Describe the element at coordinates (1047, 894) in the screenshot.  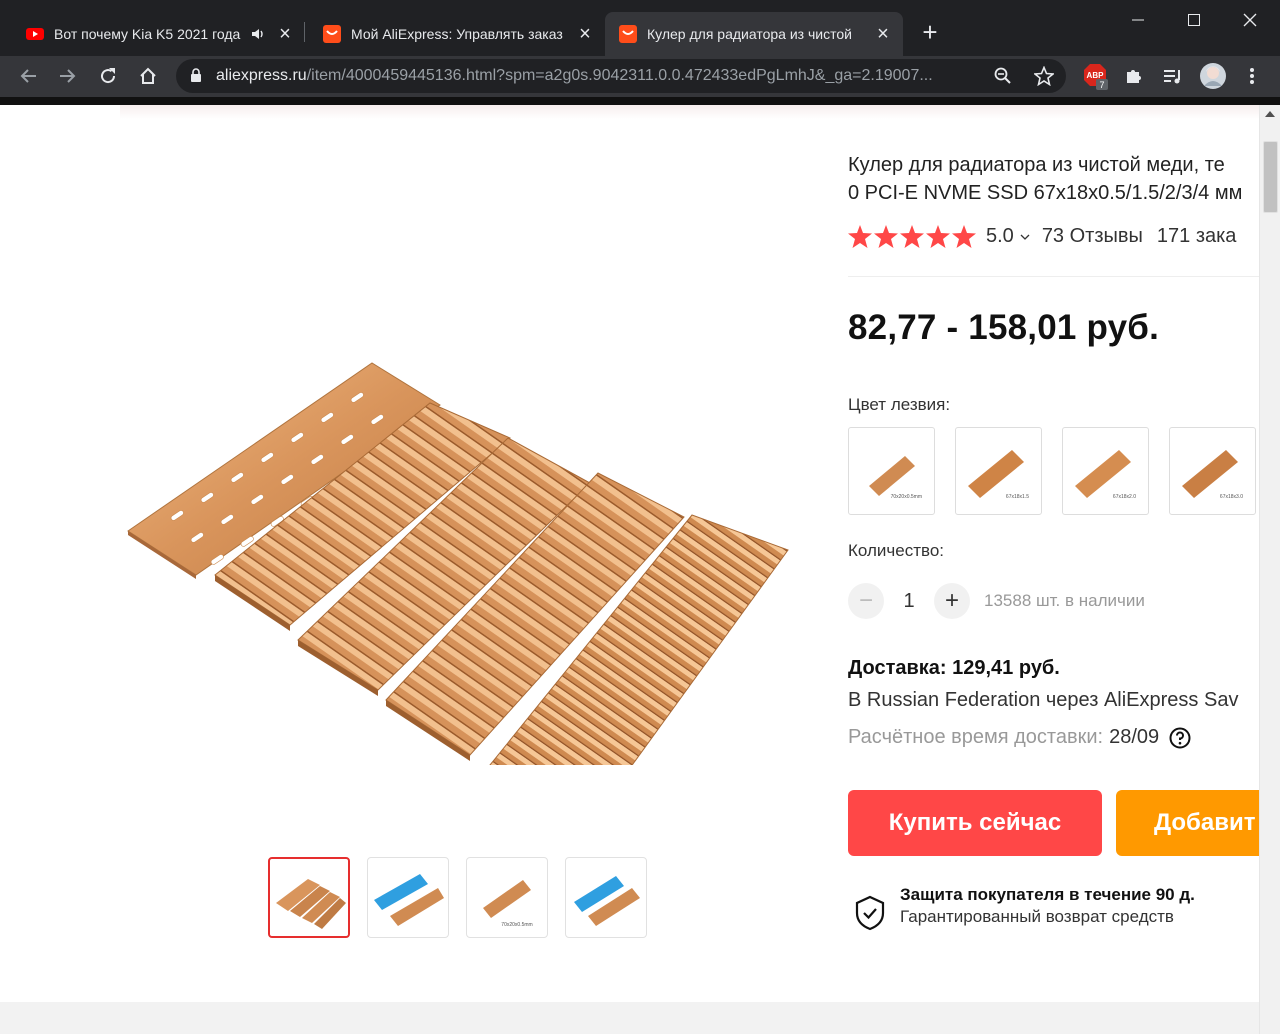
I see `protection-title: Защита покупателя в течение 90 д.` at that location.